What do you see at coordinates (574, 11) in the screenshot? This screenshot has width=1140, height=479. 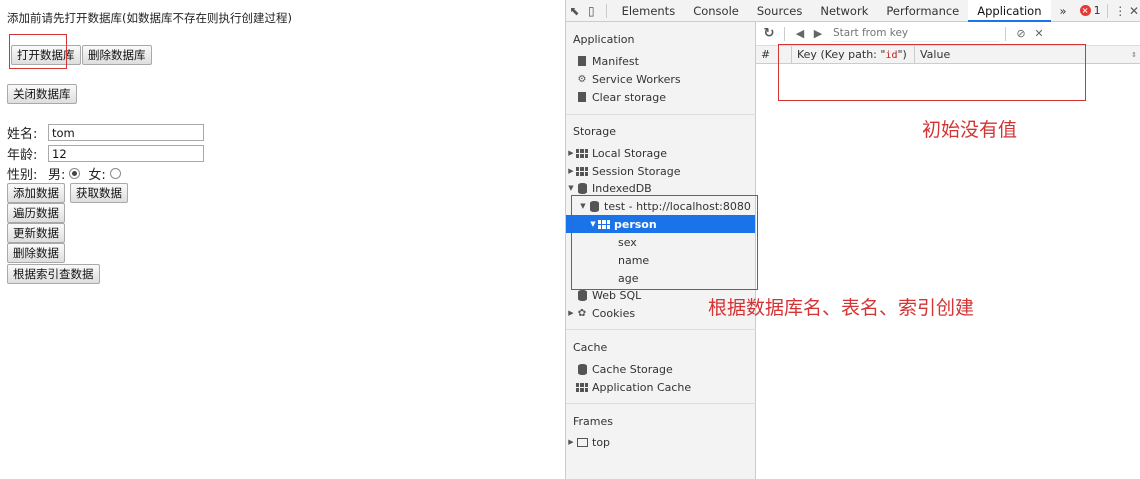 I see `inspect-element-icon: ⬉` at bounding box center [574, 11].